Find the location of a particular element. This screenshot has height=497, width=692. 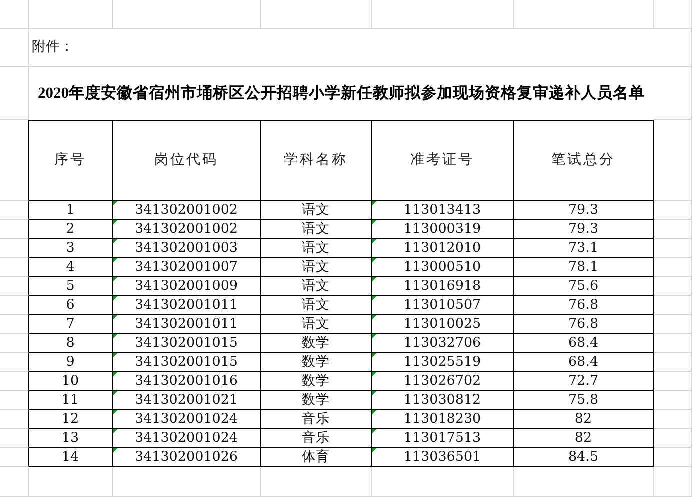

table-cell: 78.1 is located at coordinates (584, 267).